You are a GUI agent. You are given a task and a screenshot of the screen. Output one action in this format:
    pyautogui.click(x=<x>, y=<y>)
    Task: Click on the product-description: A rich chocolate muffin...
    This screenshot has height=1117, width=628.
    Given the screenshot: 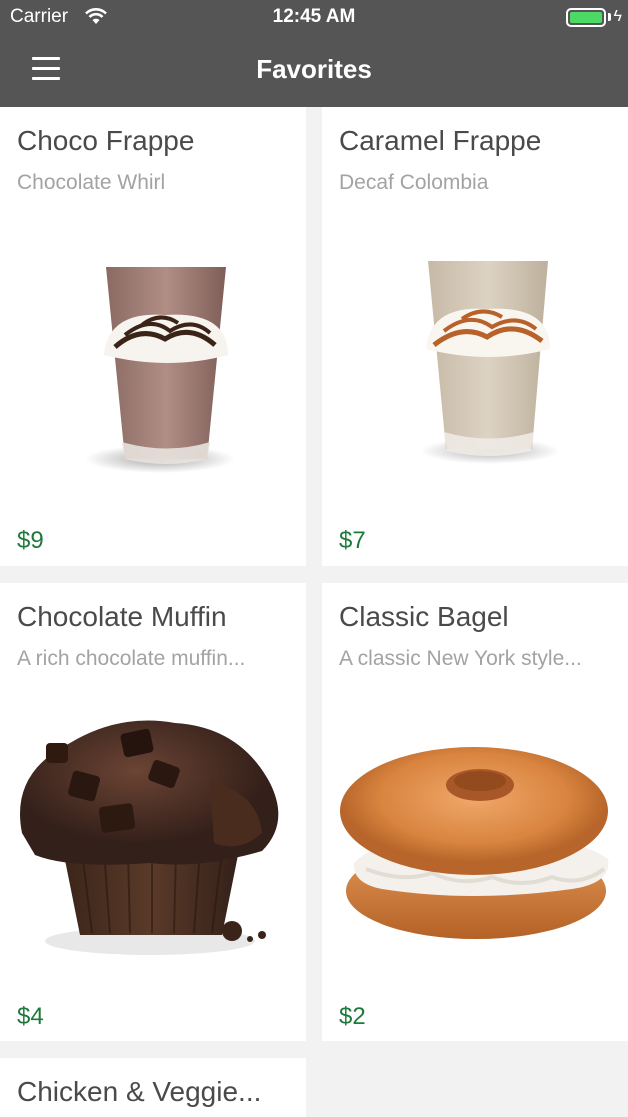 What is the action you would take?
    pyautogui.click(x=131, y=658)
    